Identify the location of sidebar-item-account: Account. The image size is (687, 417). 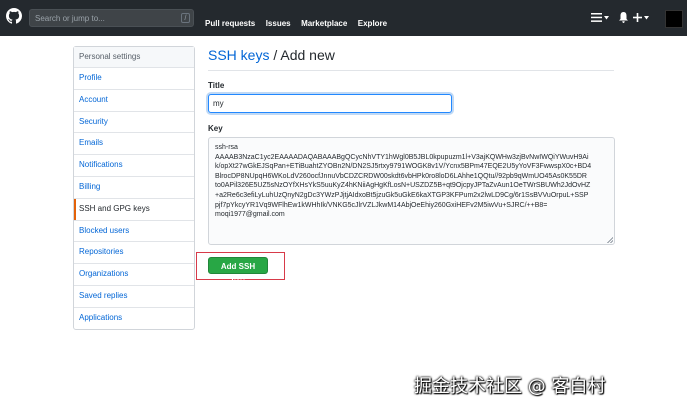
(134, 101).